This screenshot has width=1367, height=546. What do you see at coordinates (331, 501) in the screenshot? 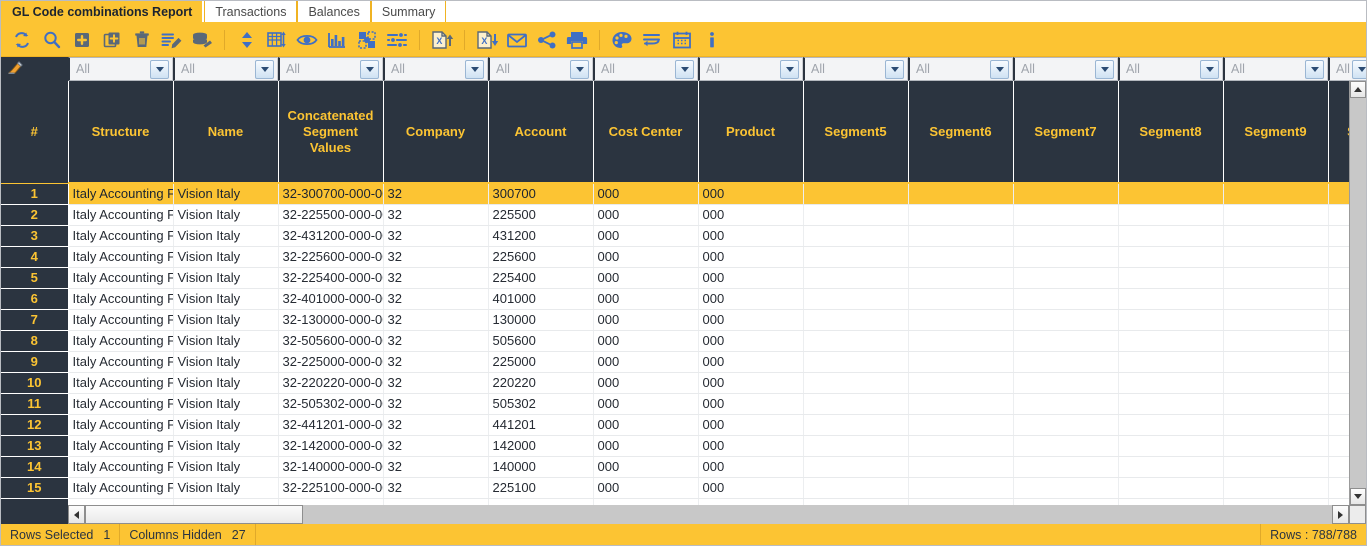
I see `cell-concat` at bounding box center [331, 501].